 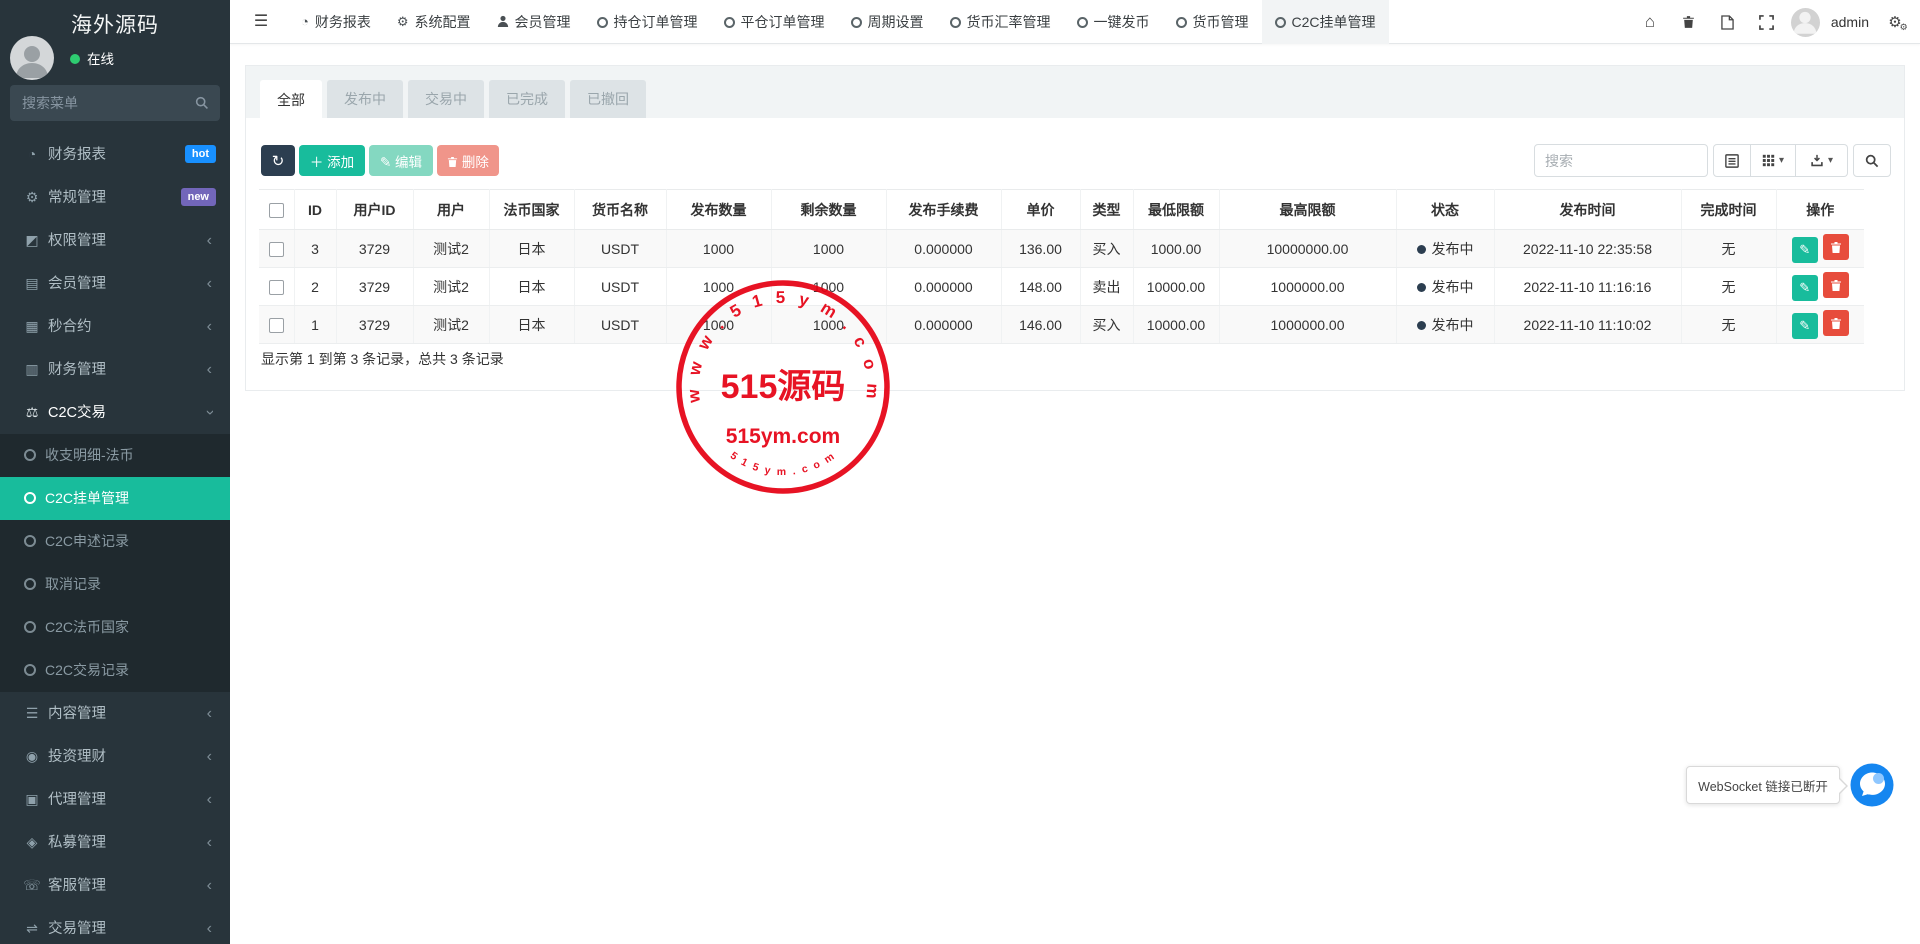 What do you see at coordinates (1000, 22) in the screenshot?
I see `topbar-tab-货币汇率管理: 货币汇率管理` at bounding box center [1000, 22].